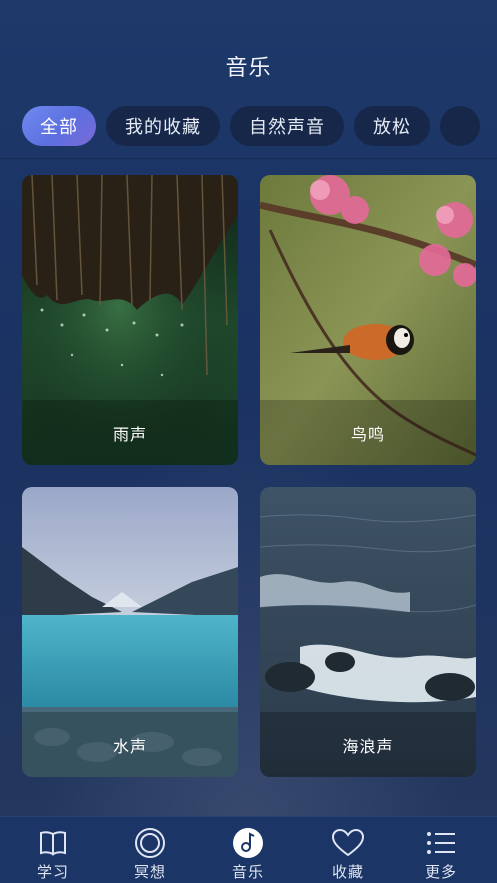 The image size is (497, 883). I want to click on sound-card-water: 水声, so click(130, 632).